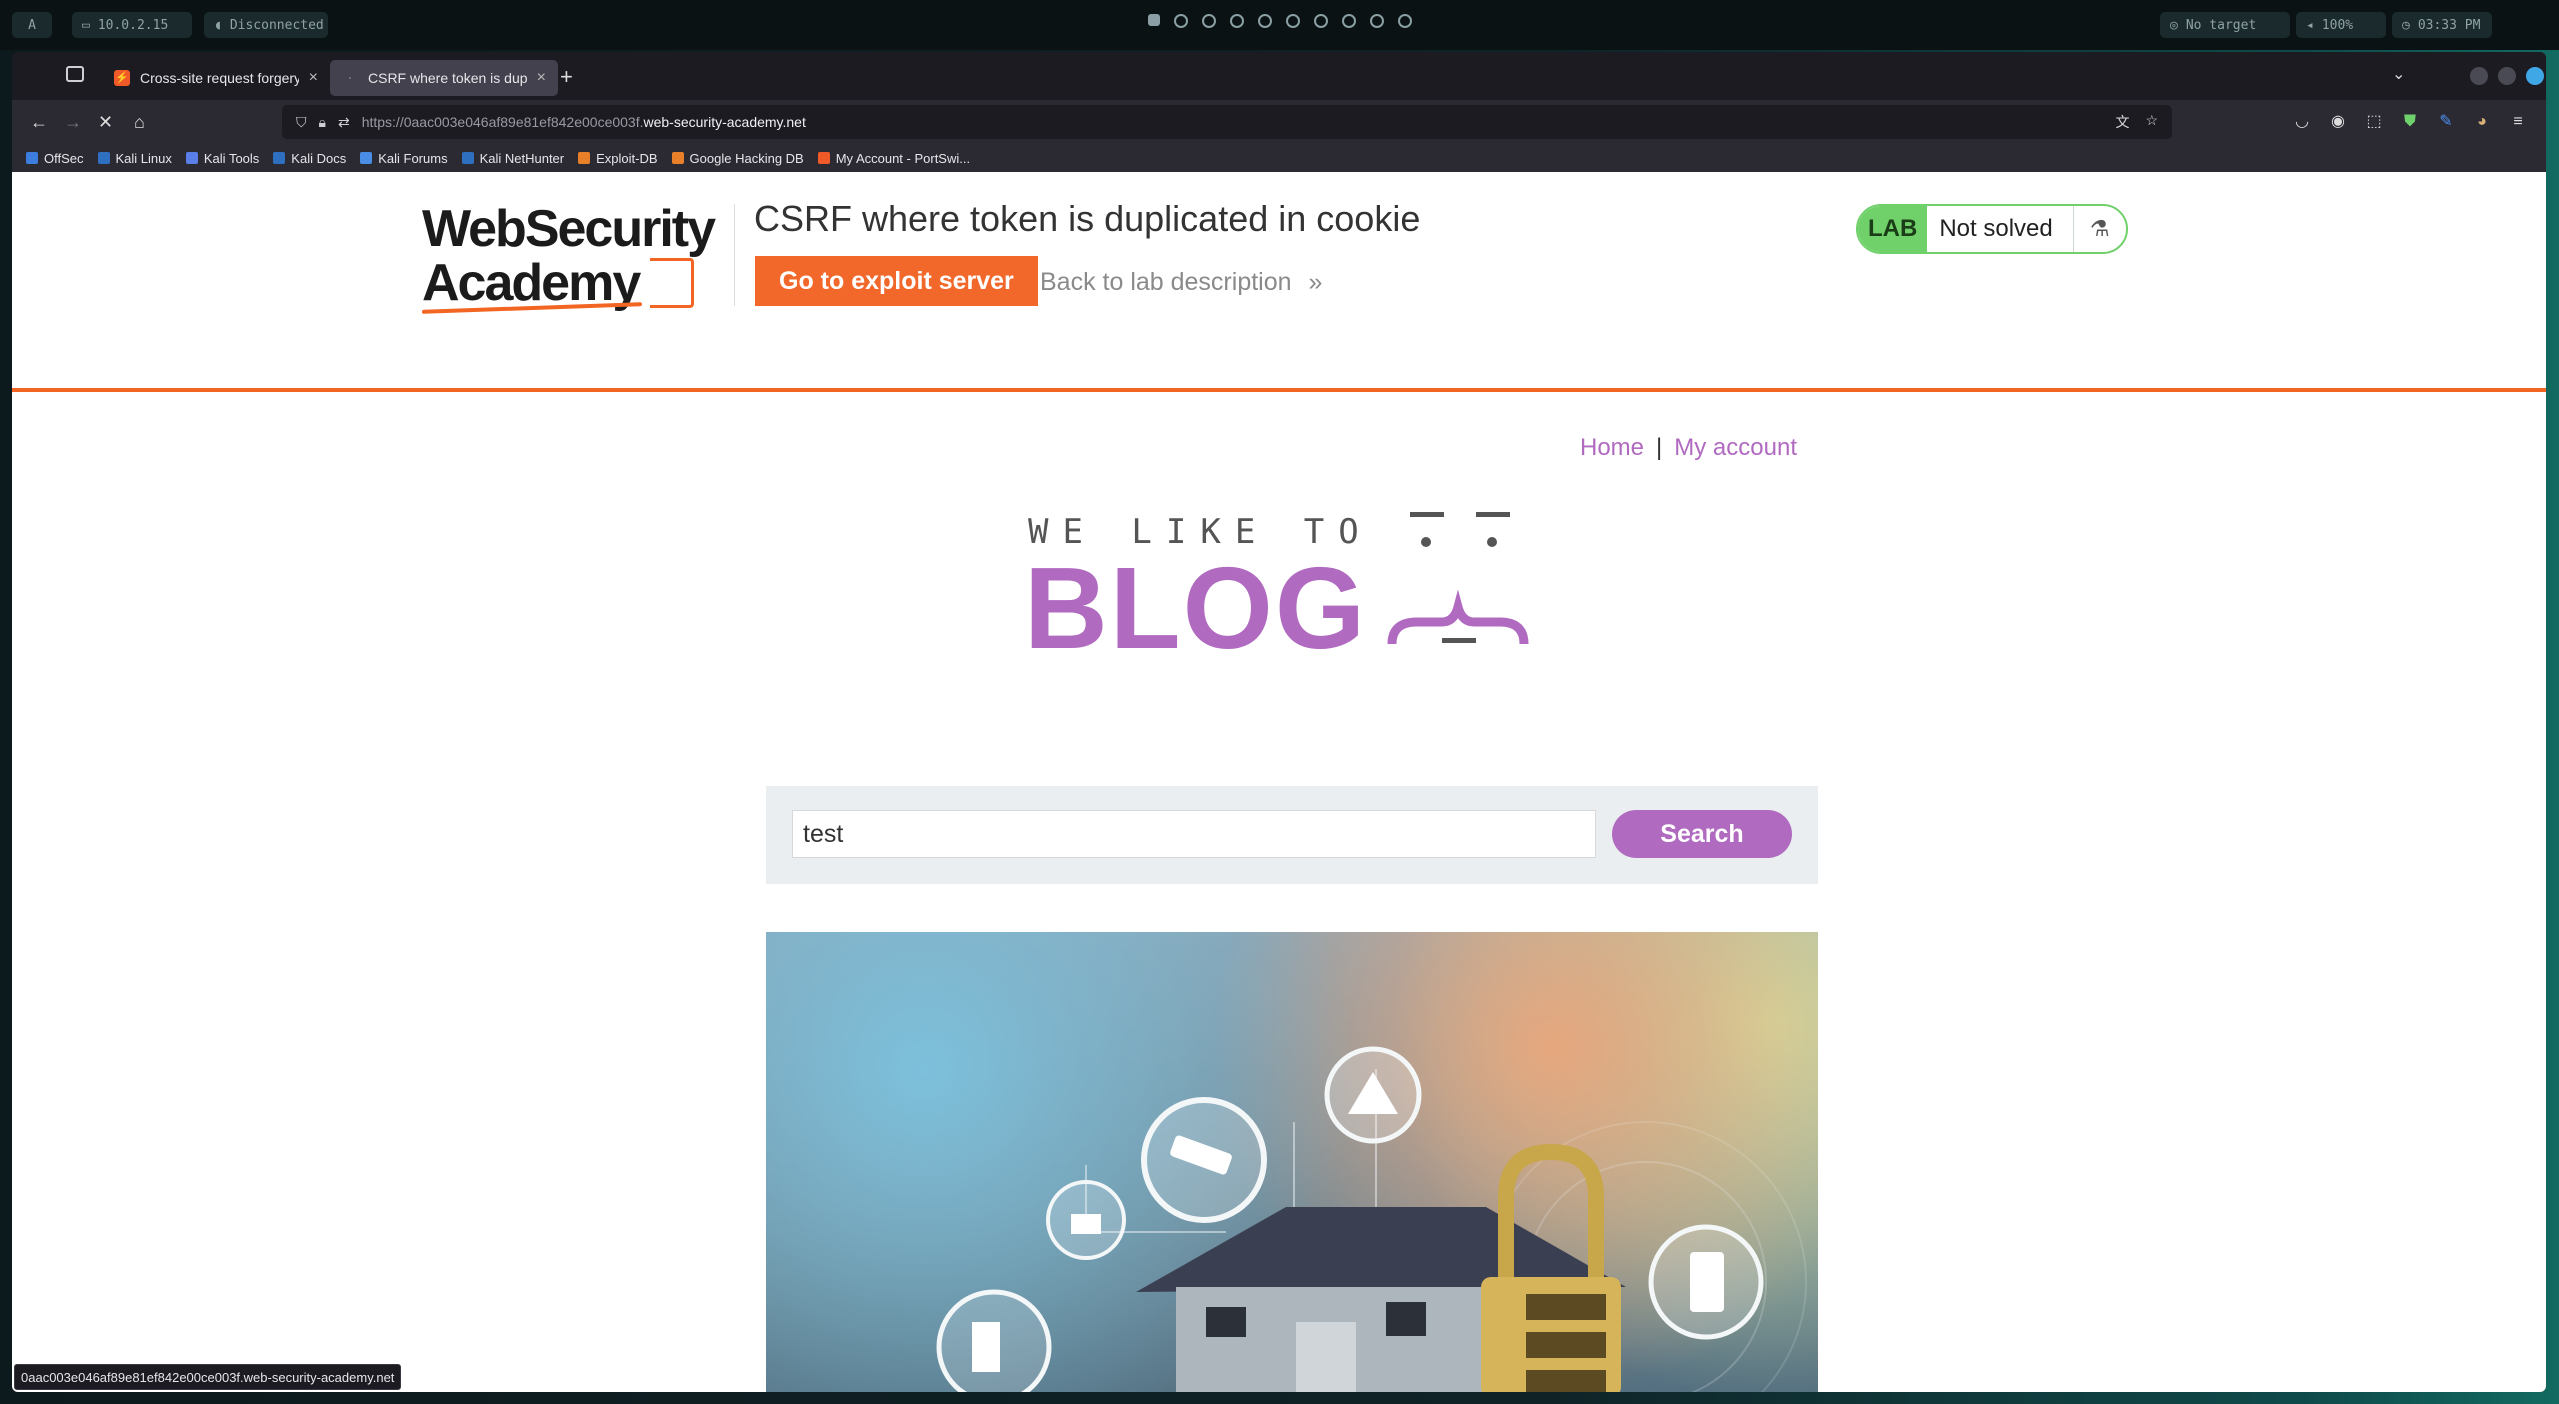 The height and width of the screenshot is (1404, 2559). I want to click on go-to-exploit-server-button: Go to exploit server, so click(896, 281).